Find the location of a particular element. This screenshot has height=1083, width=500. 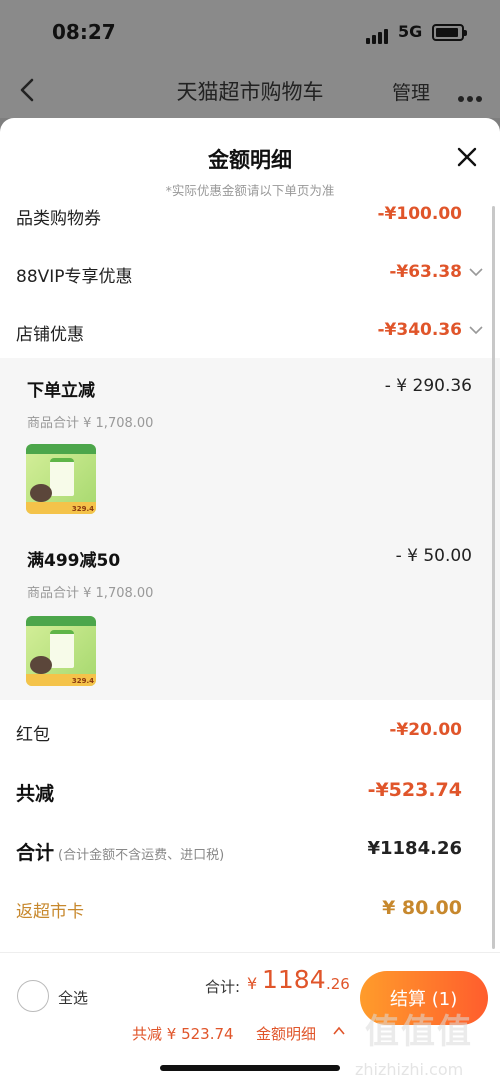

select-all-label: 全选 is located at coordinates (73, 997).